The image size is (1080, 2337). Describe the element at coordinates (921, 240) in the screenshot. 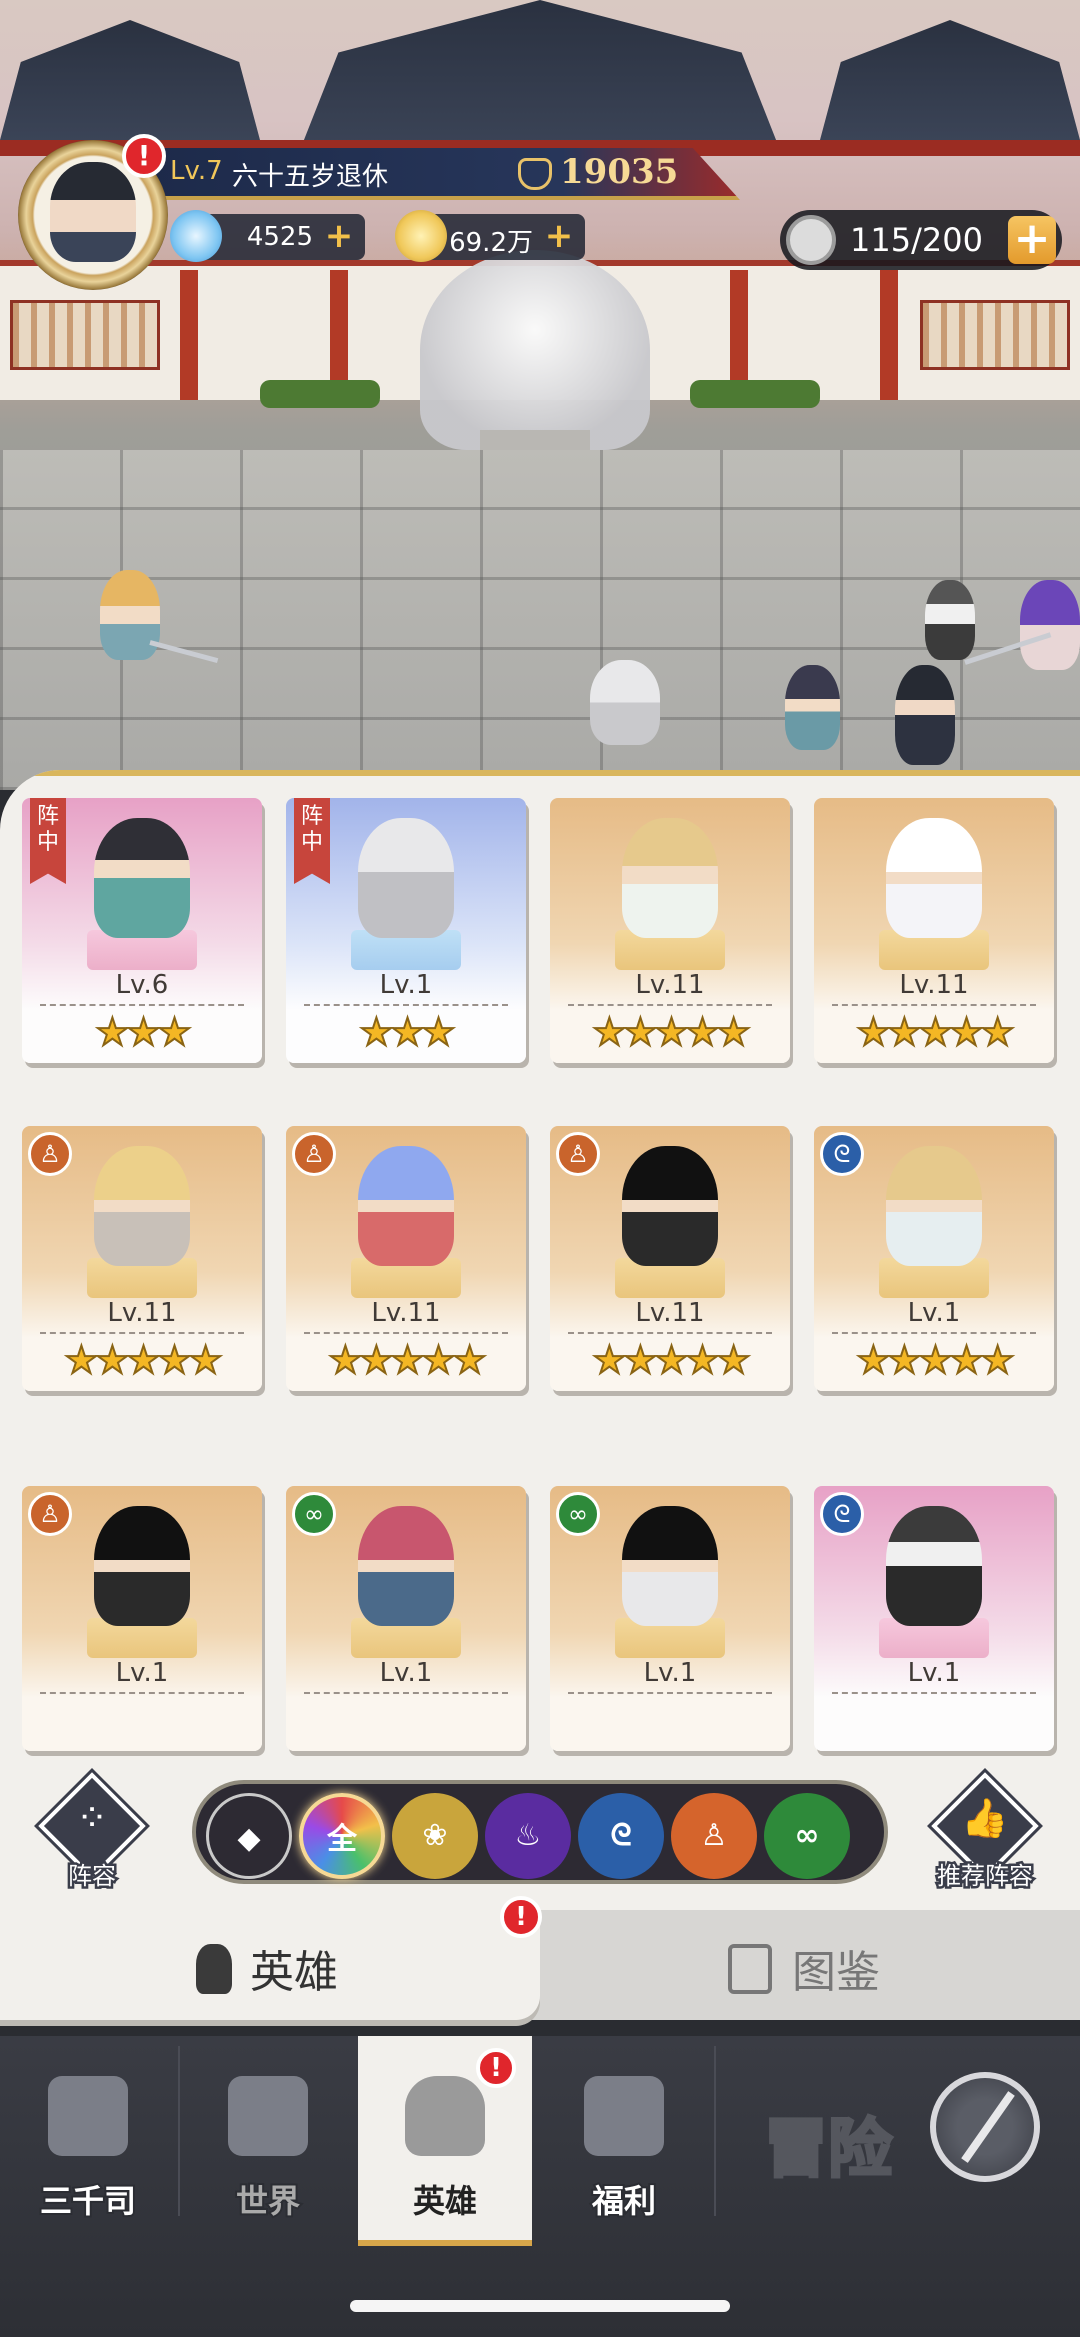

I see `stamina-counter: 115/200 +` at that location.